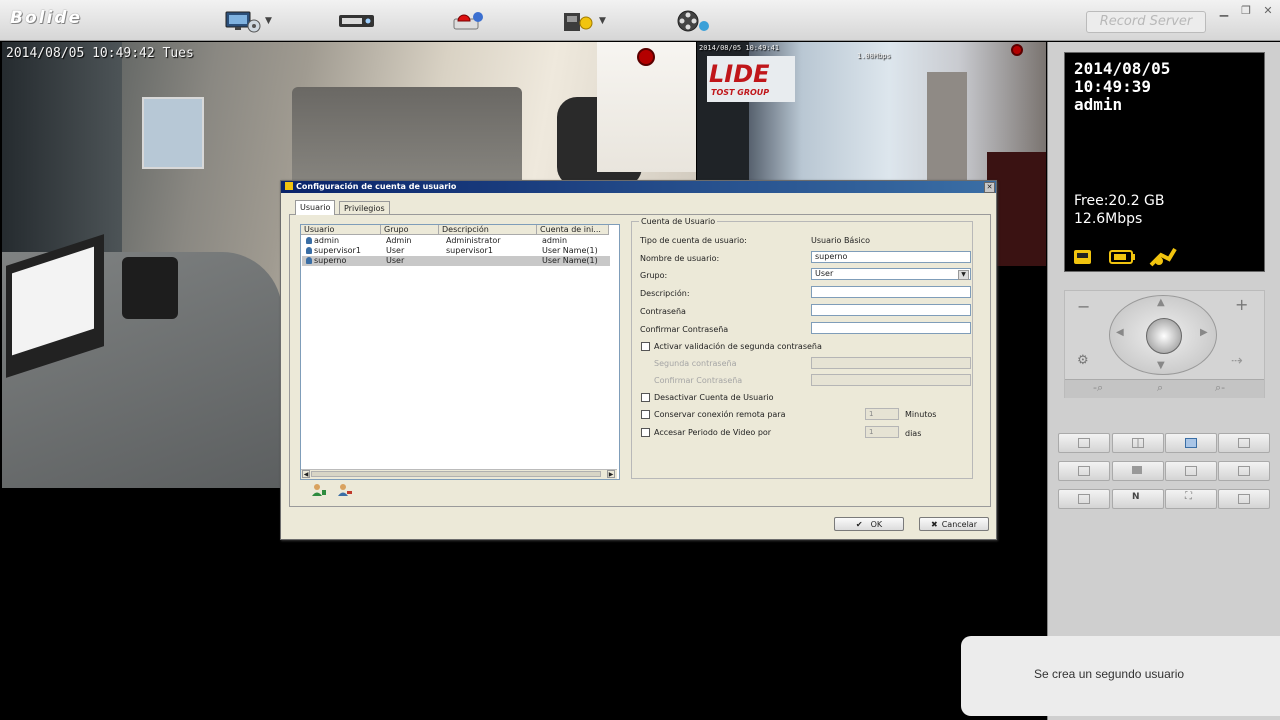 This screenshot has height=720, width=1280. I want to click on column-header-descripcion: Descripción, so click(488, 230).